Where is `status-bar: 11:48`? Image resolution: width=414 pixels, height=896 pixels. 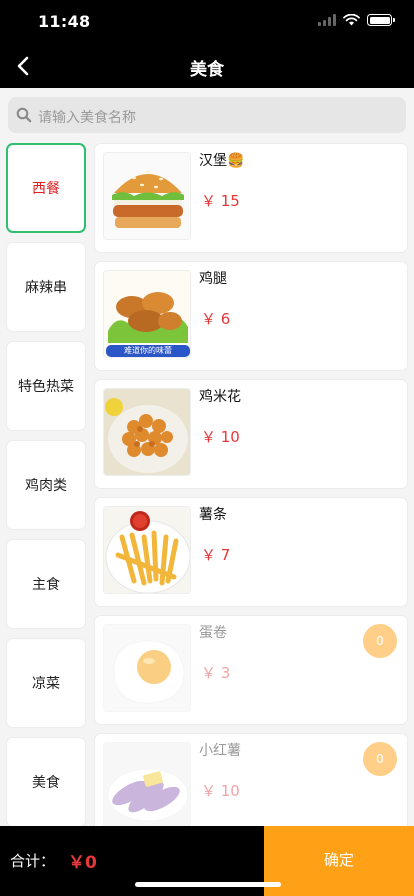
status-bar: 11:48 is located at coordinates (207, 22).